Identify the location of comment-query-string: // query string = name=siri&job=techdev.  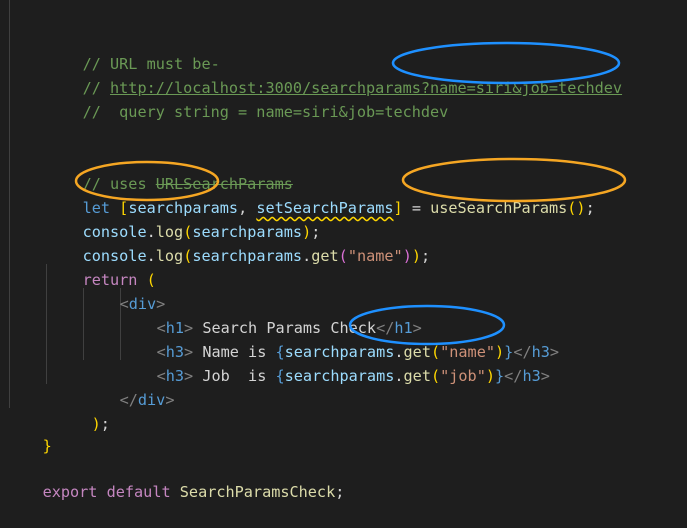
(265, 112).